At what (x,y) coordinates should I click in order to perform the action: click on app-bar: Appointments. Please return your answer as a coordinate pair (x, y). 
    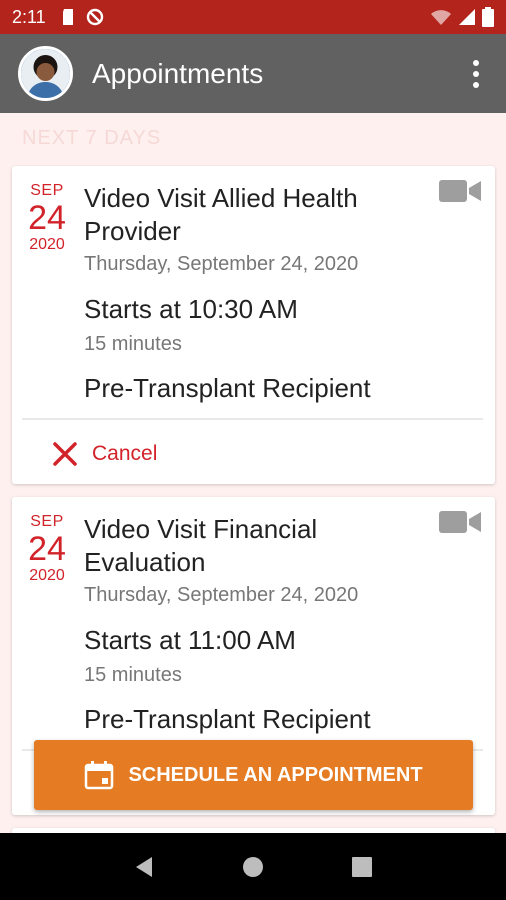
    Looking at the image, I should click on (253, 73).